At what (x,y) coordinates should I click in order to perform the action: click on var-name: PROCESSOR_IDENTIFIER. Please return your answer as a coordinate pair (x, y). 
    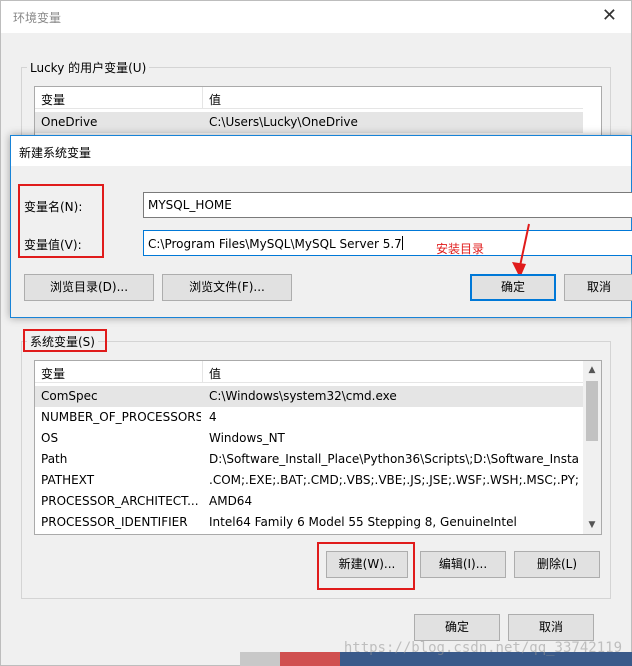
    Looking at the image, I should click on (114, 522).